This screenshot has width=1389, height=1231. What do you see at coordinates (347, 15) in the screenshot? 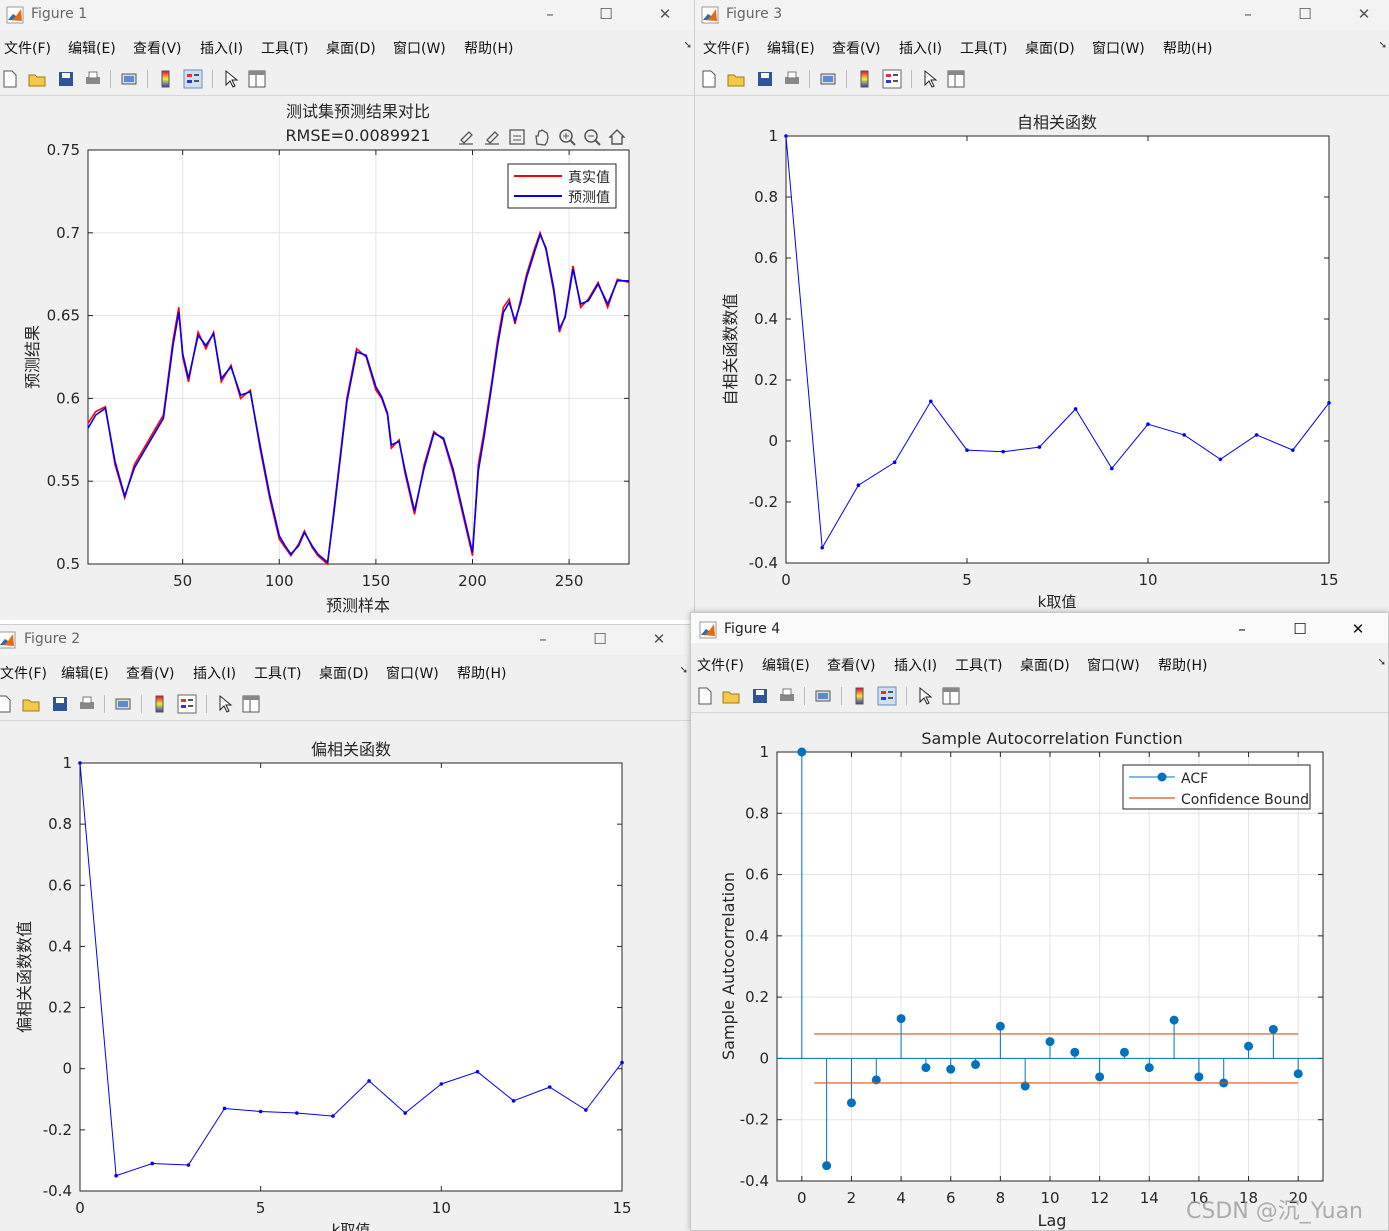
I see `figure1-titlebar: Figure 1 – ☐ ✕` at bounding box center [347, 15].